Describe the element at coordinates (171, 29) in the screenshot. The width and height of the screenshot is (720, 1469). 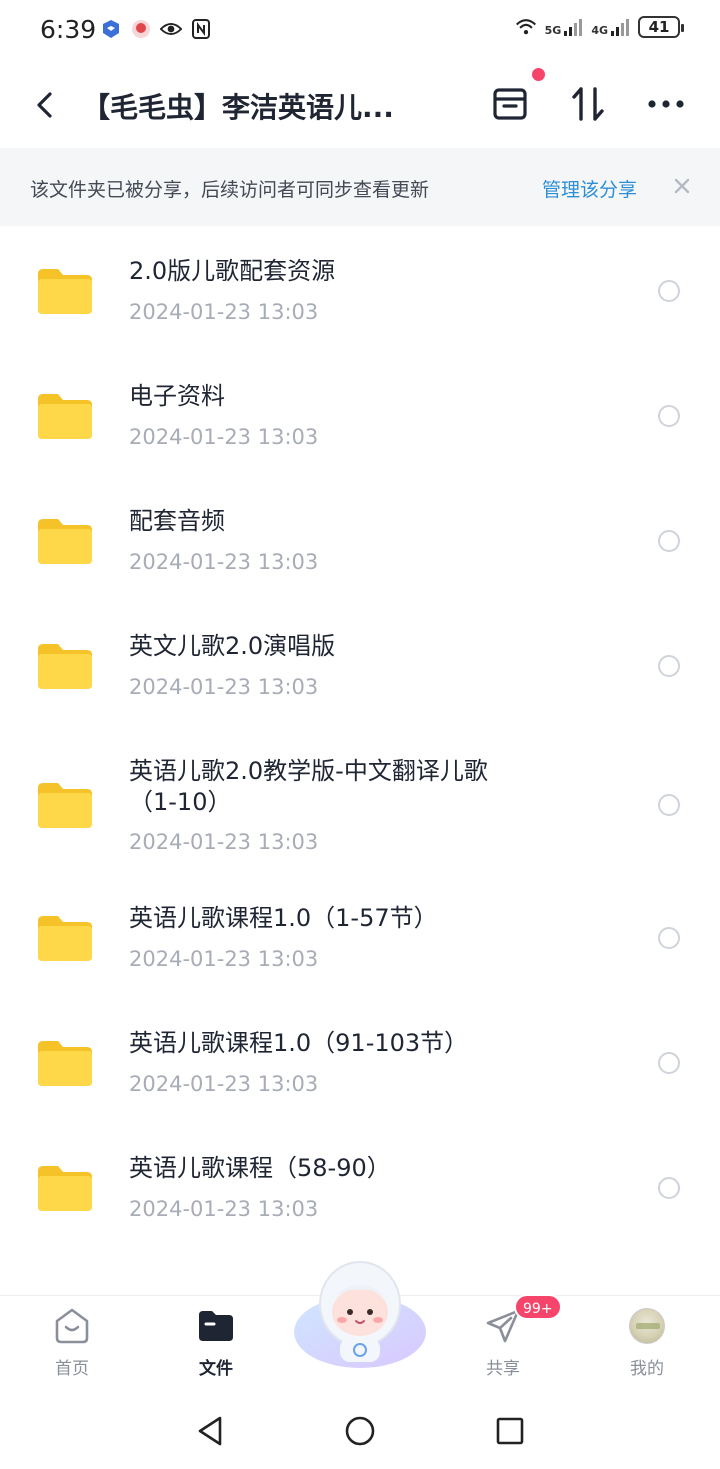
I see `eye-icon` at that location.